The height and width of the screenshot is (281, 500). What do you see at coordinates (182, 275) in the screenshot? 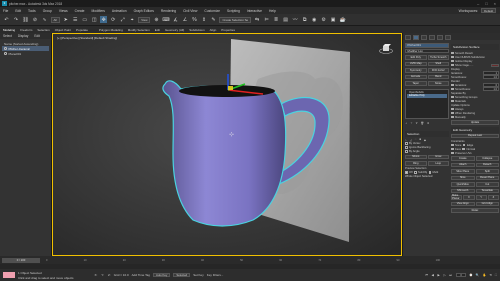
I see `selected-dropdown: Selected` at bounding box center [182, 275].